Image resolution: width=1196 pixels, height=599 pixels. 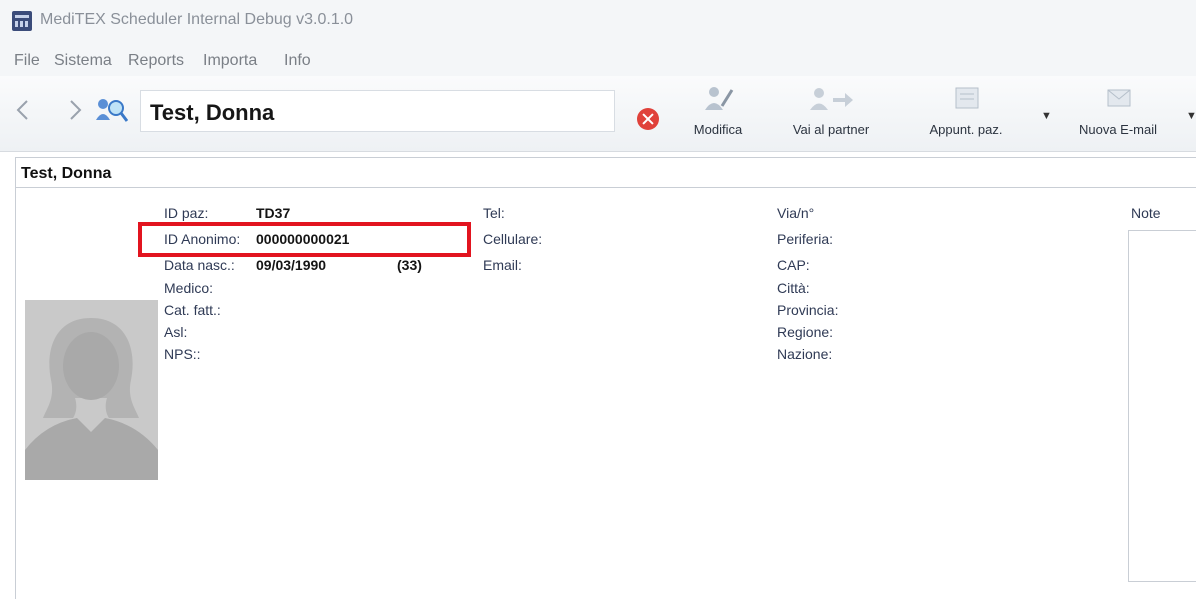 What do you see at coordinates (1046, 116) in the screenshot?
I see `appunt-paz-dropdown-icon: ▼` at bounding box center [1046, 116].